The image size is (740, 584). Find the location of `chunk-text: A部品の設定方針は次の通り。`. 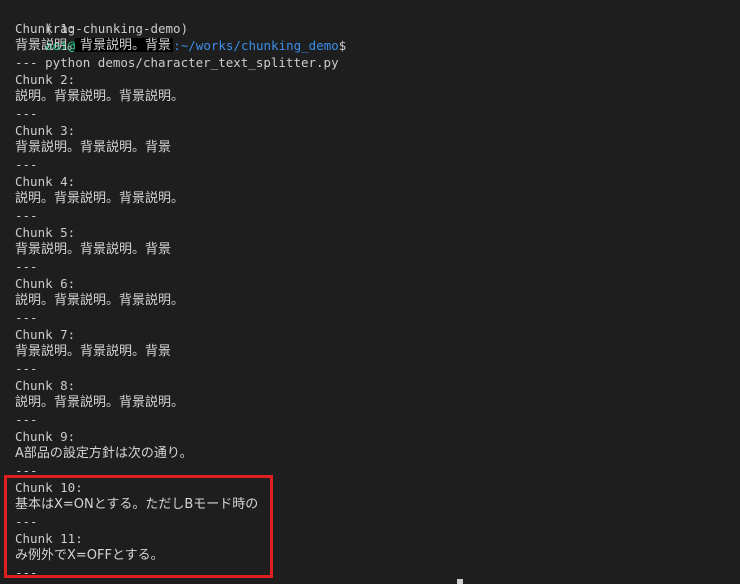

chunk-text: A部品の設定方針は次の通り。 is located at coordinates (104, 453).